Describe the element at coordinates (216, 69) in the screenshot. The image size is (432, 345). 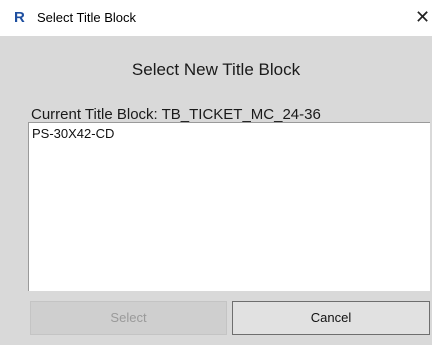
I see `dialog-heading: Select New Title Block` at that location.